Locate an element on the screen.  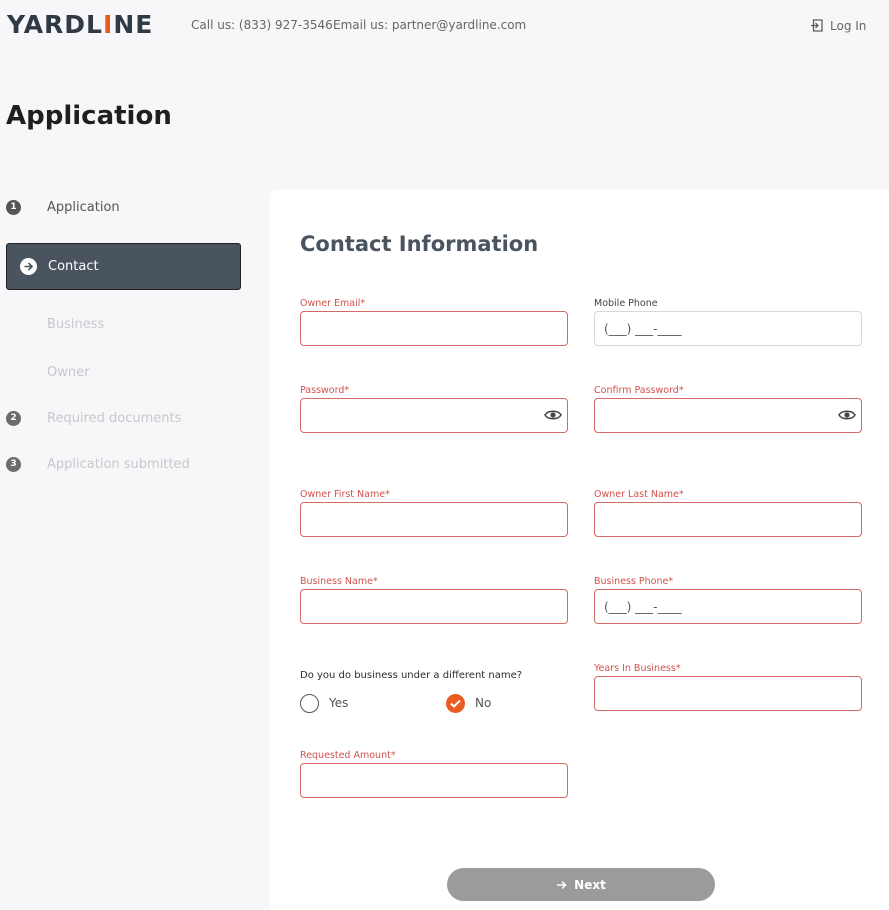
dba-yes-option: Yes is located at coordinates (324, 703).